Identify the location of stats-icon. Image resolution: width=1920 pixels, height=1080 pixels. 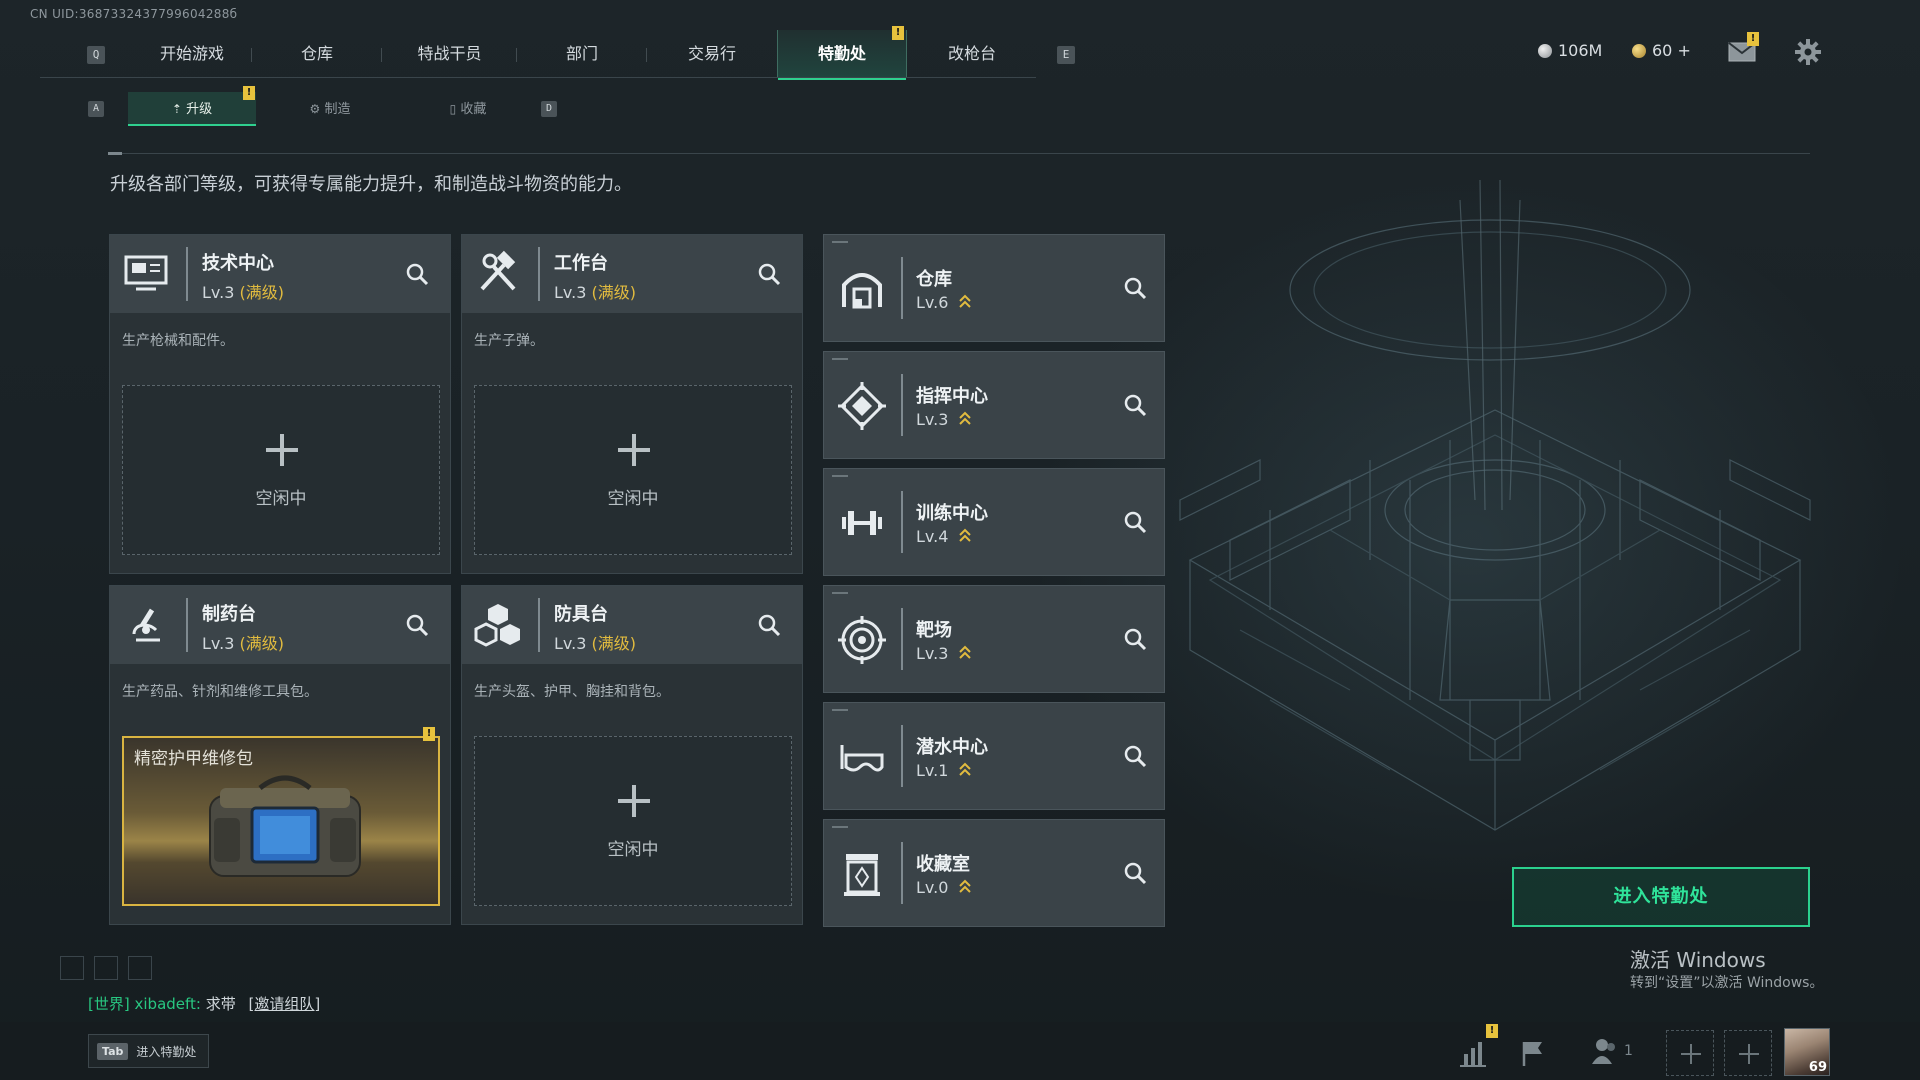
(1473, 1053).